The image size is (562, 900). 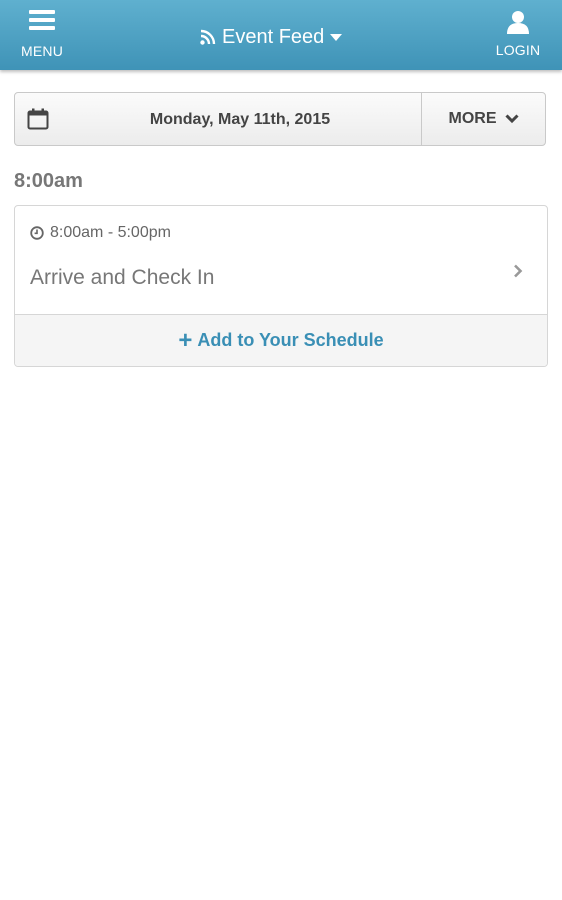 I want to click on more-button: MORE, so click(x=483, y=119).